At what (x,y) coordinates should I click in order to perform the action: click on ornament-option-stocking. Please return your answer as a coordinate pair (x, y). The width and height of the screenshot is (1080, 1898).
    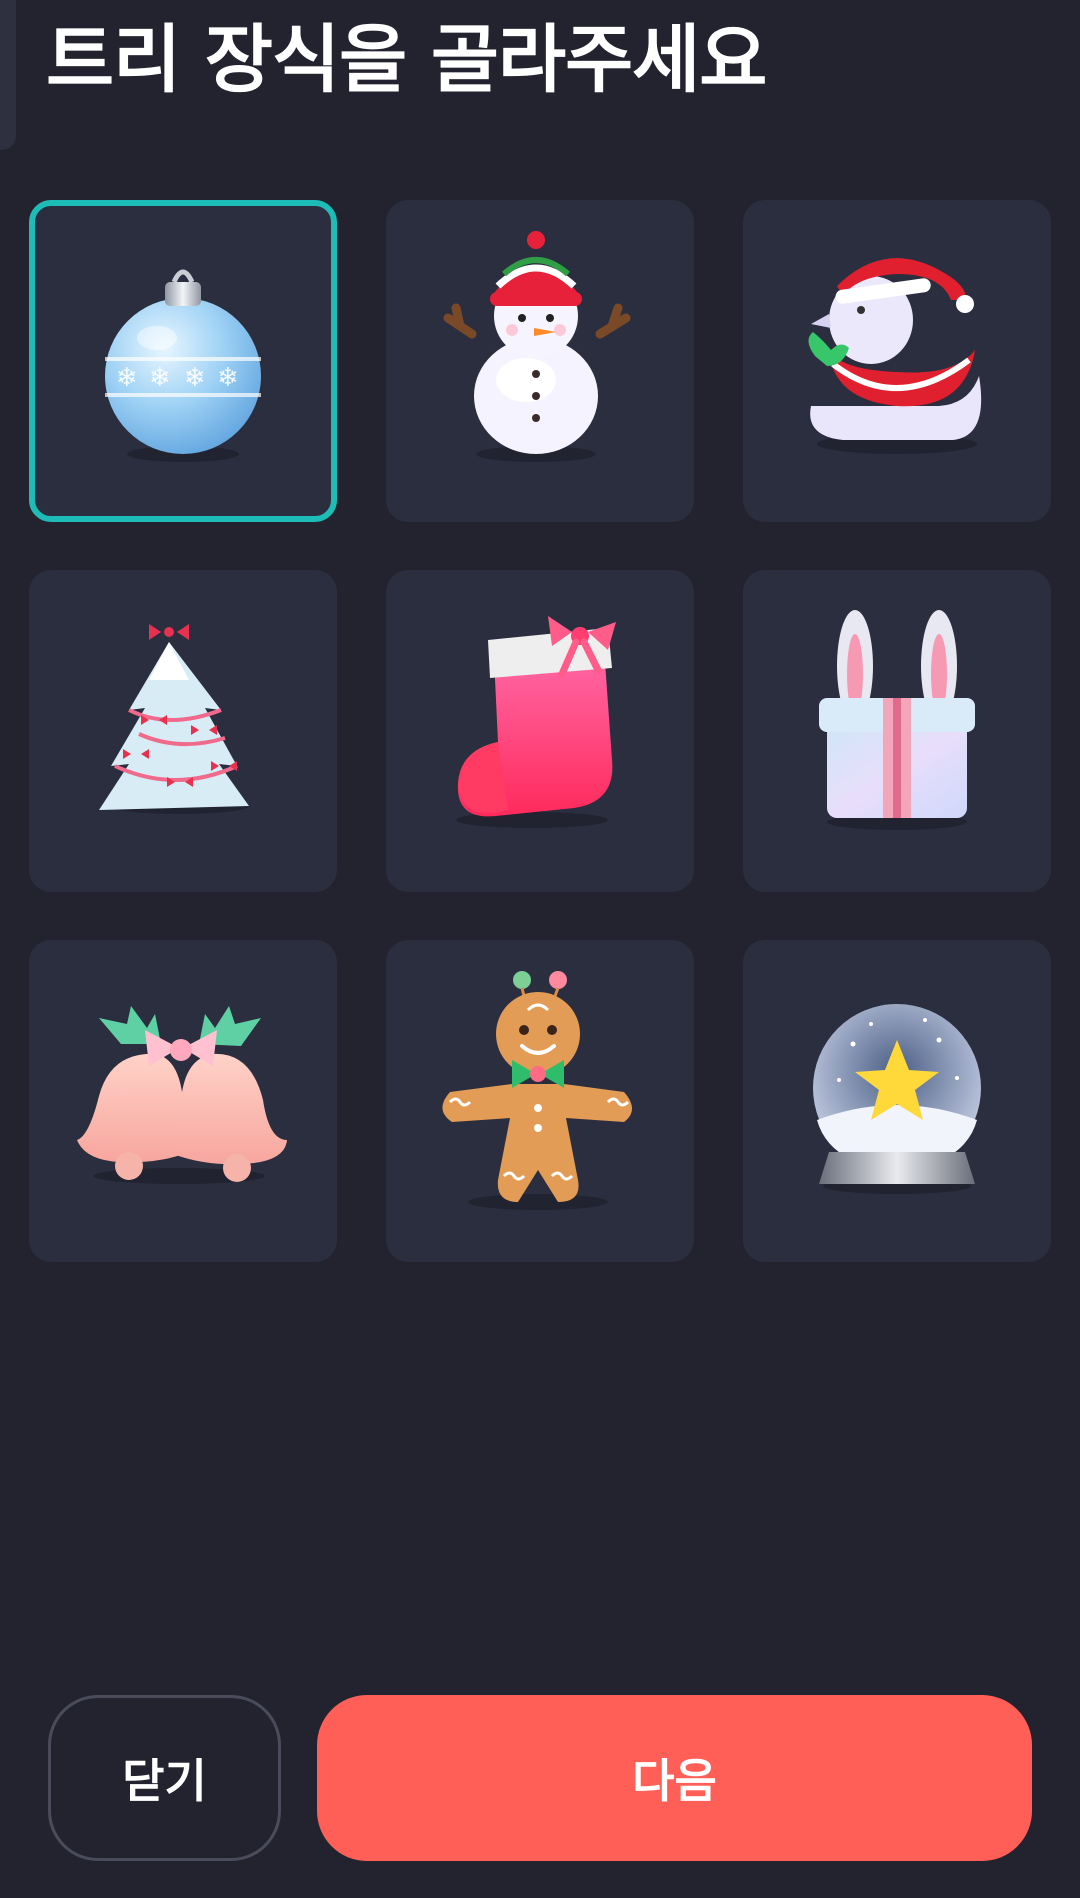
    Looking at the image, I should click on (540, 731).